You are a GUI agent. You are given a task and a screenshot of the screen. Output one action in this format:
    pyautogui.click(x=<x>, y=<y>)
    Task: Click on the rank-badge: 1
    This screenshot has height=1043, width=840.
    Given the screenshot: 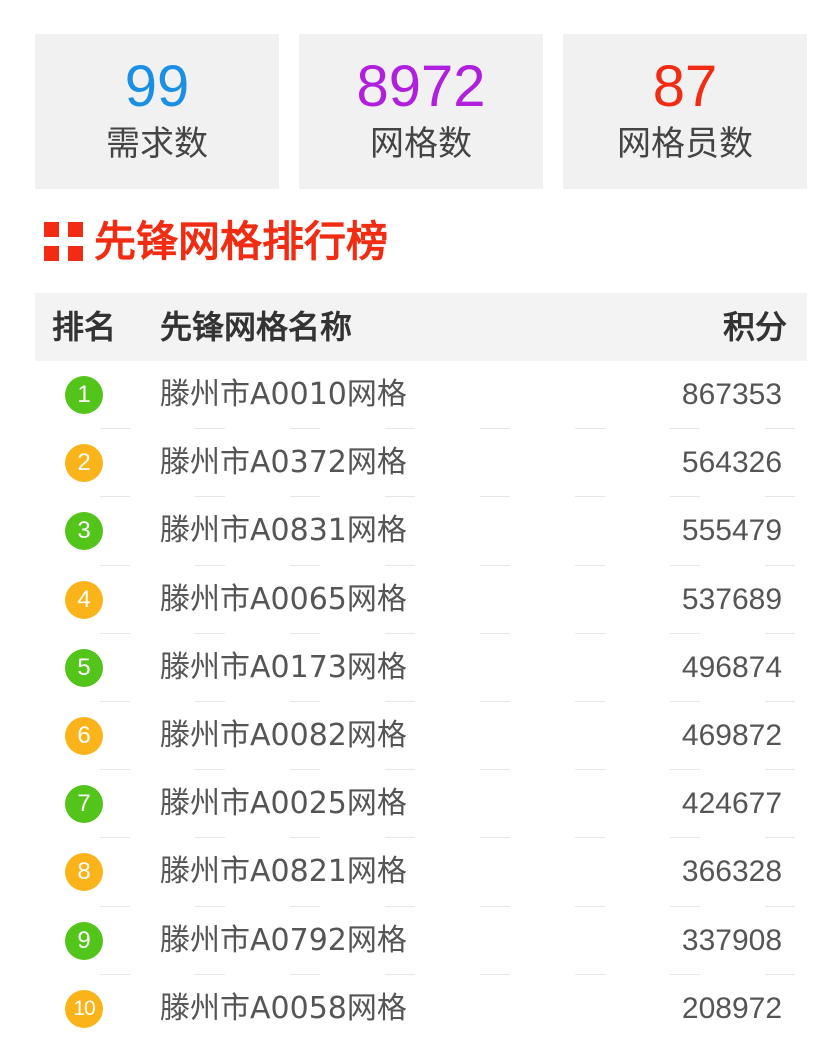 What is the action you would take?
    pyautogui.click(x=84, y=395)
    